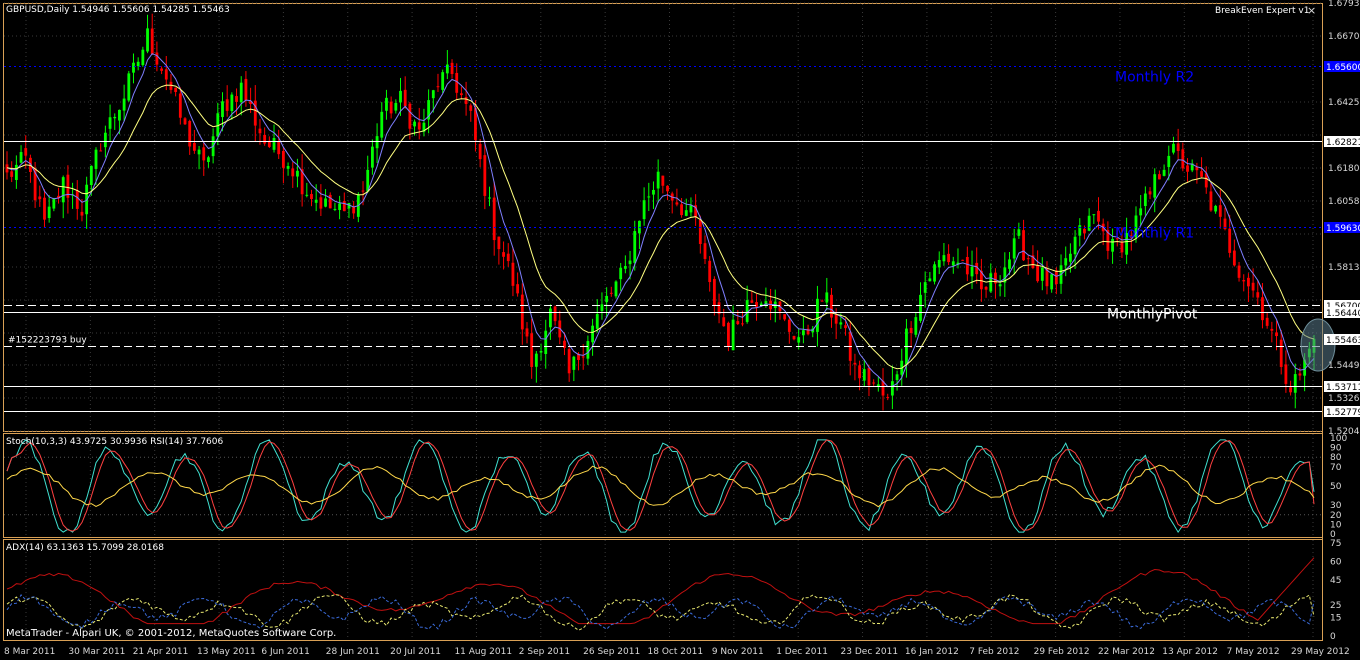 This screenshot has height=660, width=1360. I want to click on level-price-text: 1.59630, so click(1343, 229).